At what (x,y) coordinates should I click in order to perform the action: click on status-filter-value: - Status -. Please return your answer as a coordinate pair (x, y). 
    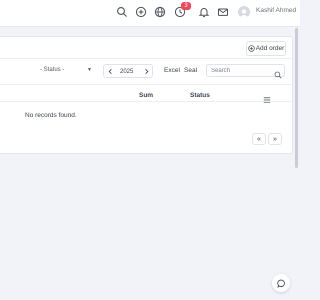
    Looking at the image, I should click on (52, 70).